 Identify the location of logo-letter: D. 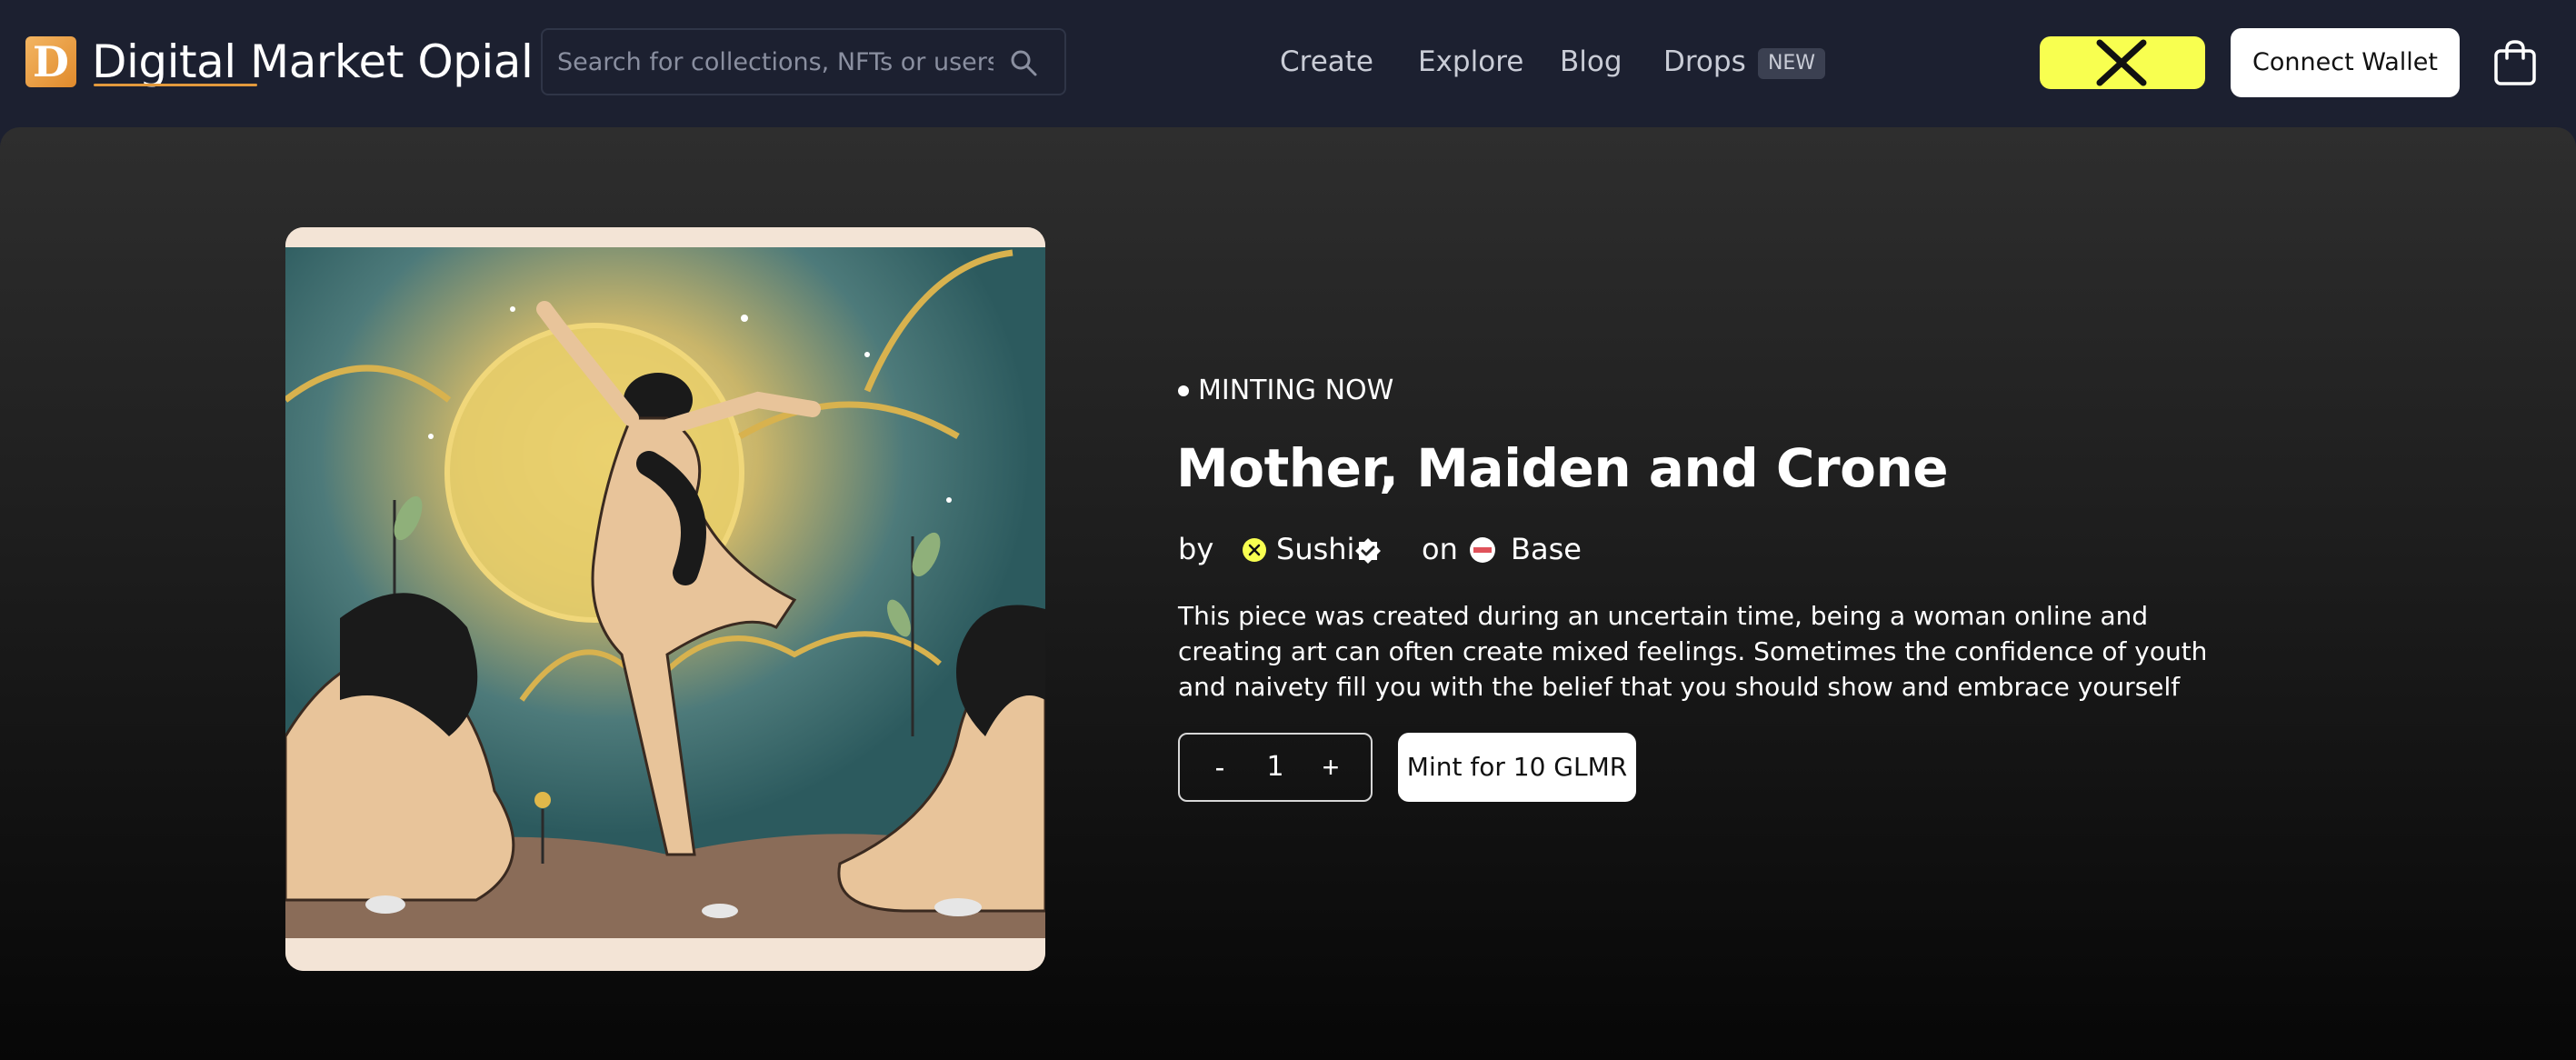
(51, 61).